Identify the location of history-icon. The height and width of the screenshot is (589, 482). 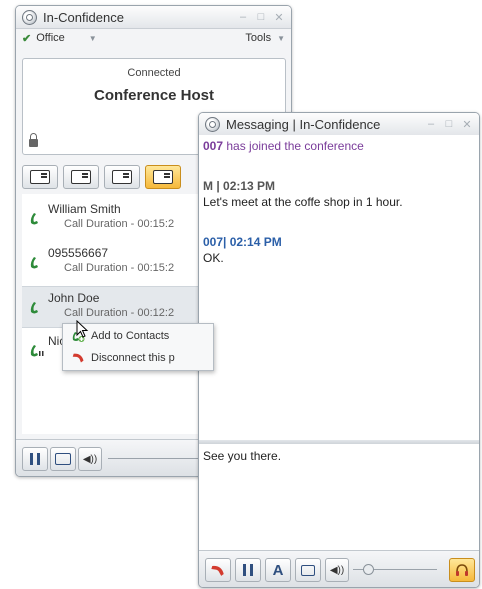
(122, 177).